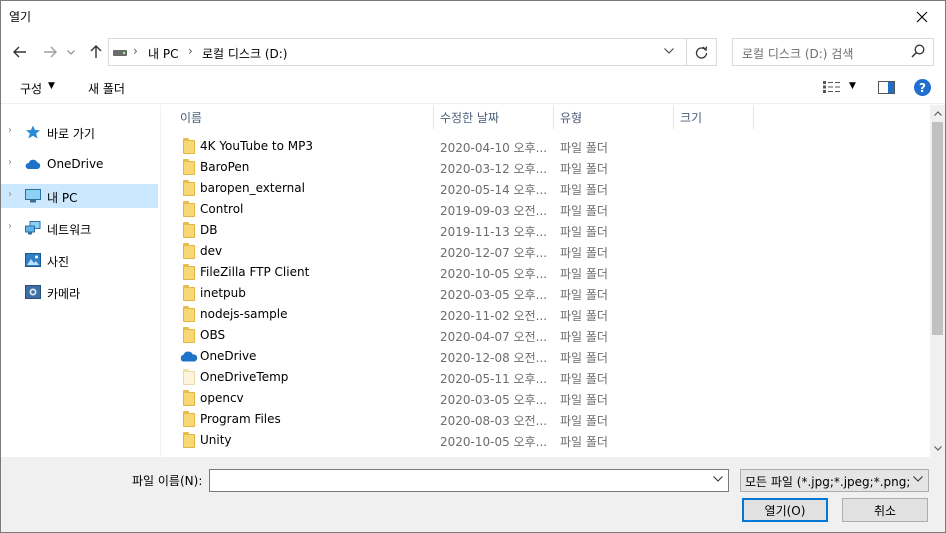 The width and height of the screenshot is (946, 533). I want to click on recent-locations-button, so click(71, 52).